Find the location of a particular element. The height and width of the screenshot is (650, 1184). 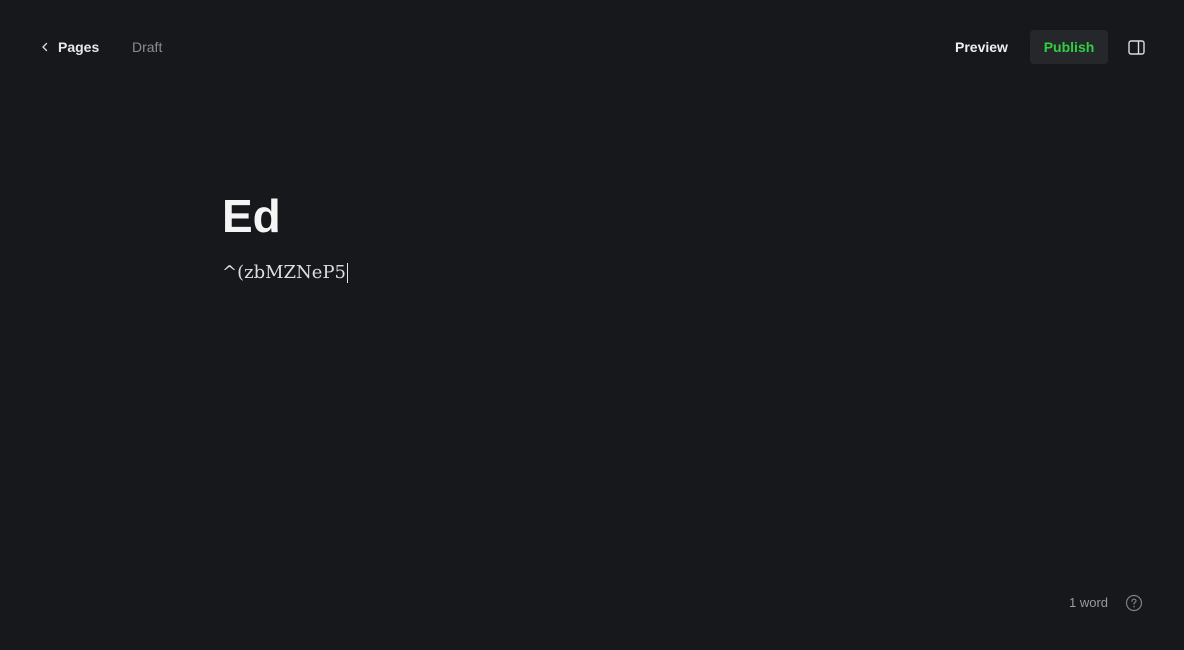

text-cursor is located at coordinates (348, 273).